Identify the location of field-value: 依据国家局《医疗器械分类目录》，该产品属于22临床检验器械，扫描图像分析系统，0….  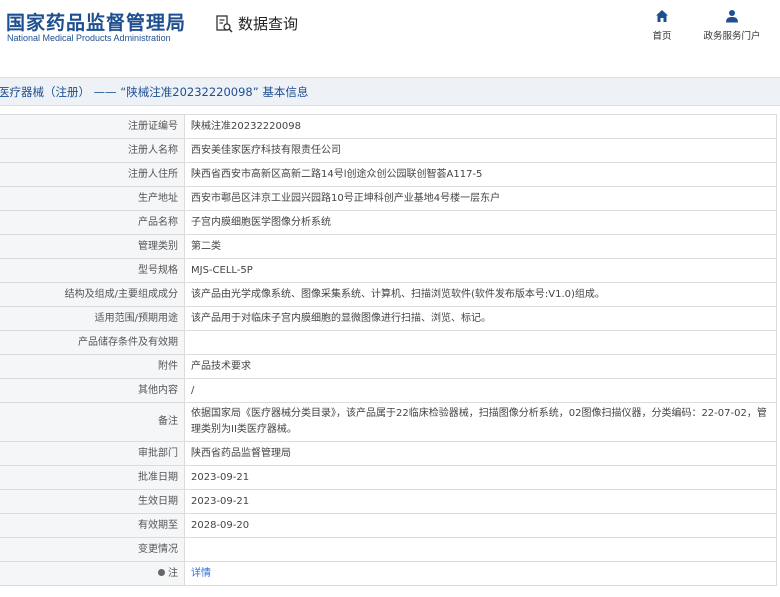
(480, 422).